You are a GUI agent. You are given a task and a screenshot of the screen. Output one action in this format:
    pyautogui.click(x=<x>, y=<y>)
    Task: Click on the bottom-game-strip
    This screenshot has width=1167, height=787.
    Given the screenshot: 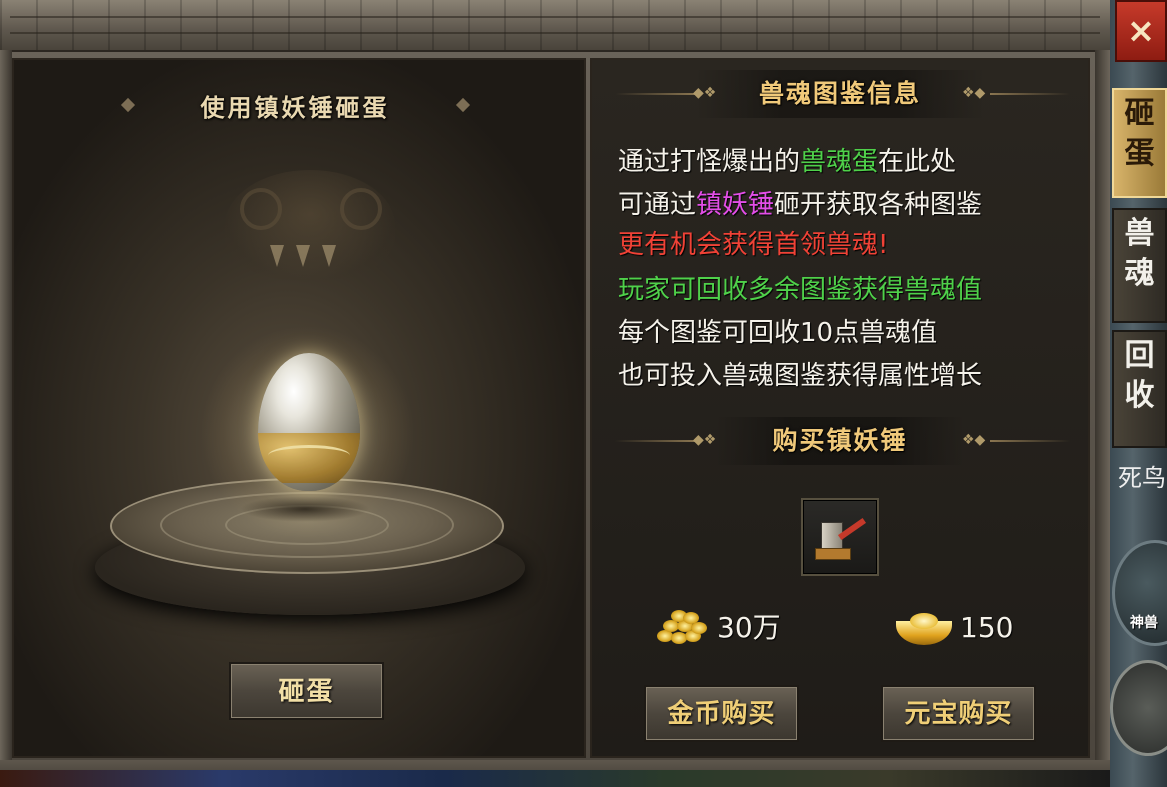 What is the action you would take?
    pyautogui.click(x=555, y=778)
    